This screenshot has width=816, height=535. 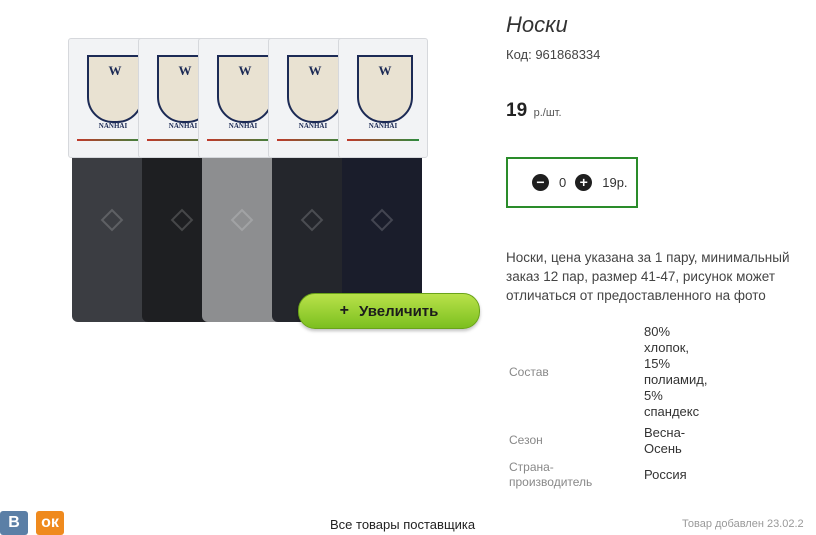 What do you see at coordinates (553, 54) in the screenshot?
I see `product-code: Код: 961868334` at bounding box center [553, 54].